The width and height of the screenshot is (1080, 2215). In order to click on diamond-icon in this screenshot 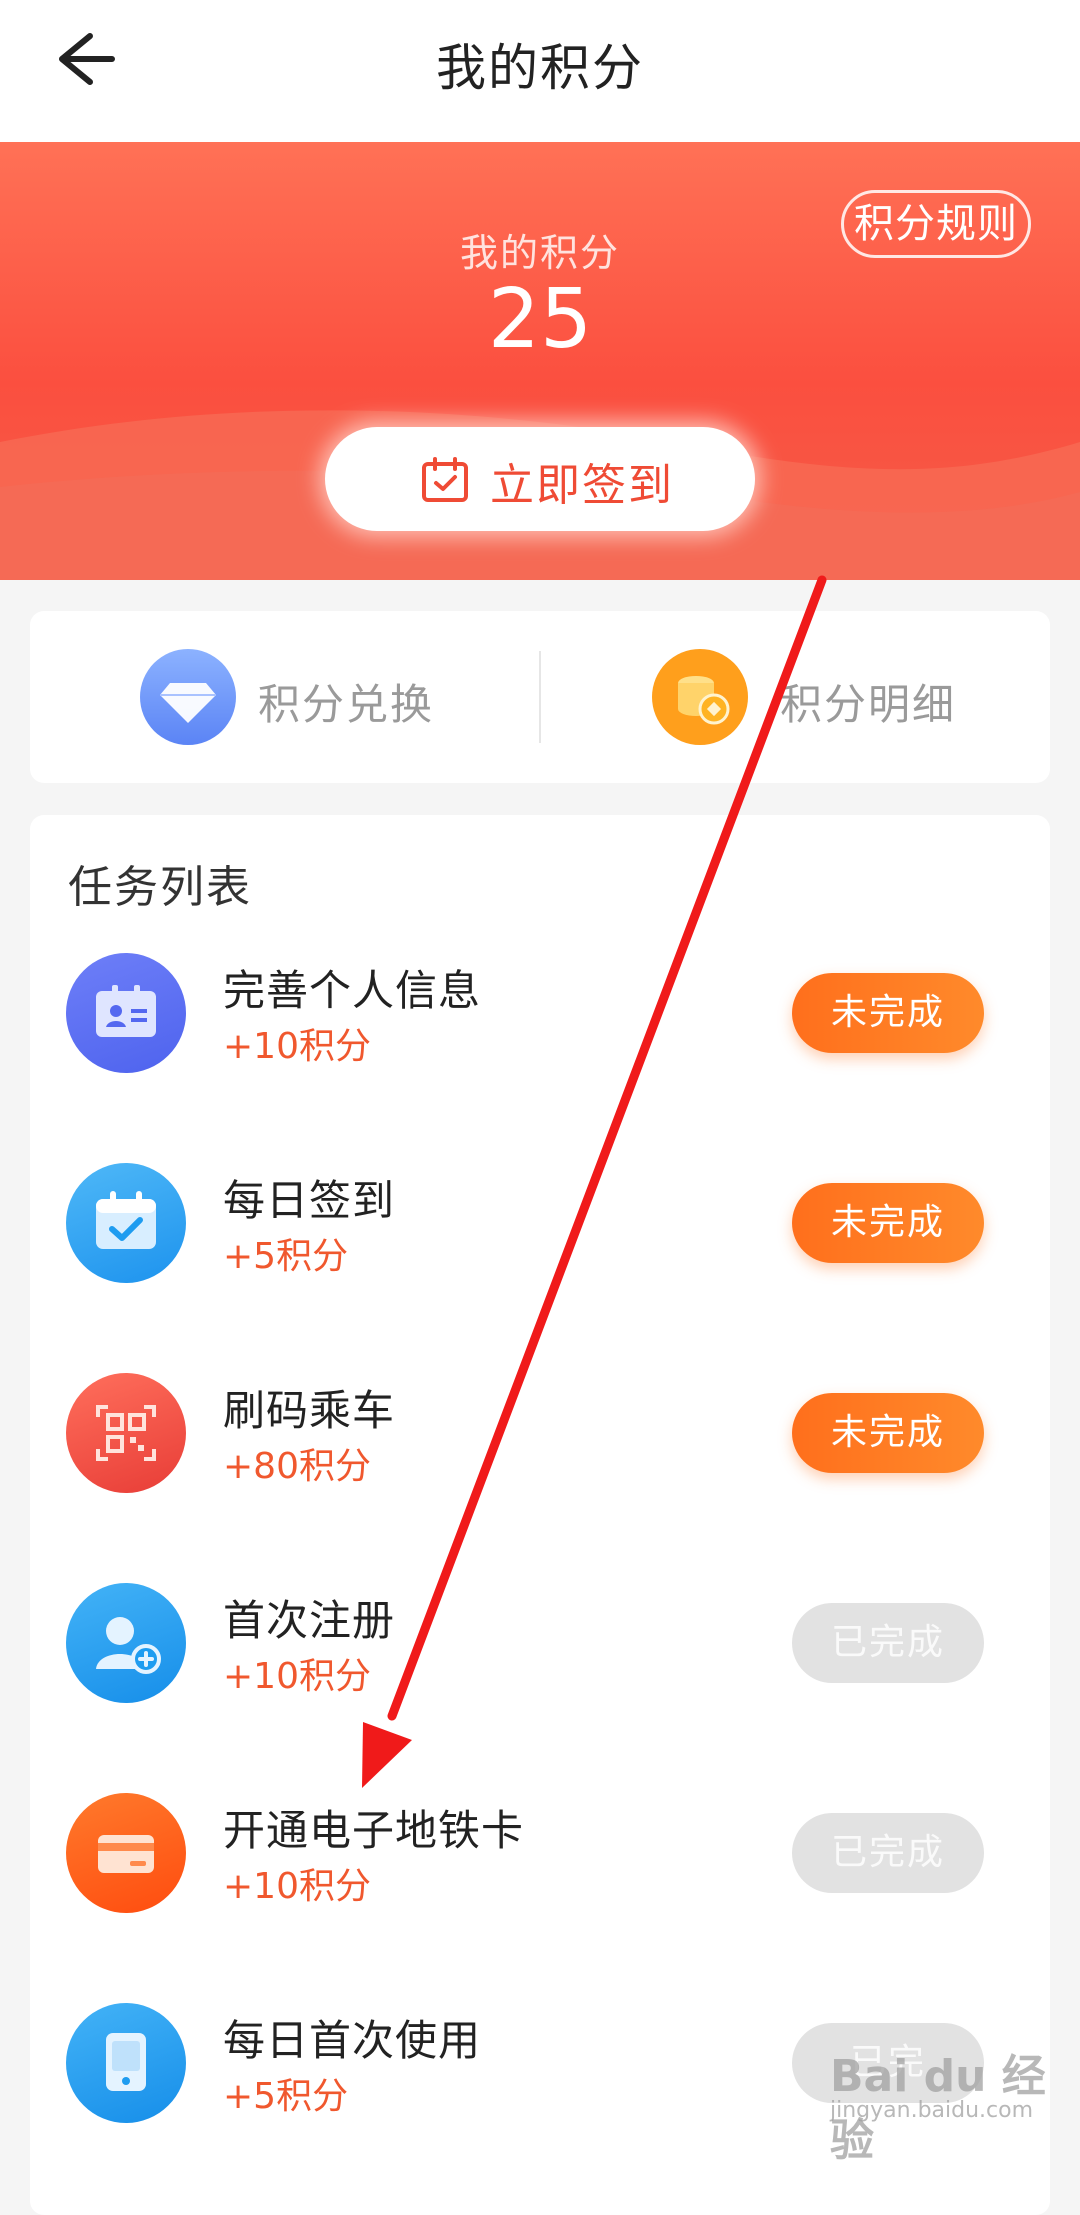, I will do `click(188, 697)`.